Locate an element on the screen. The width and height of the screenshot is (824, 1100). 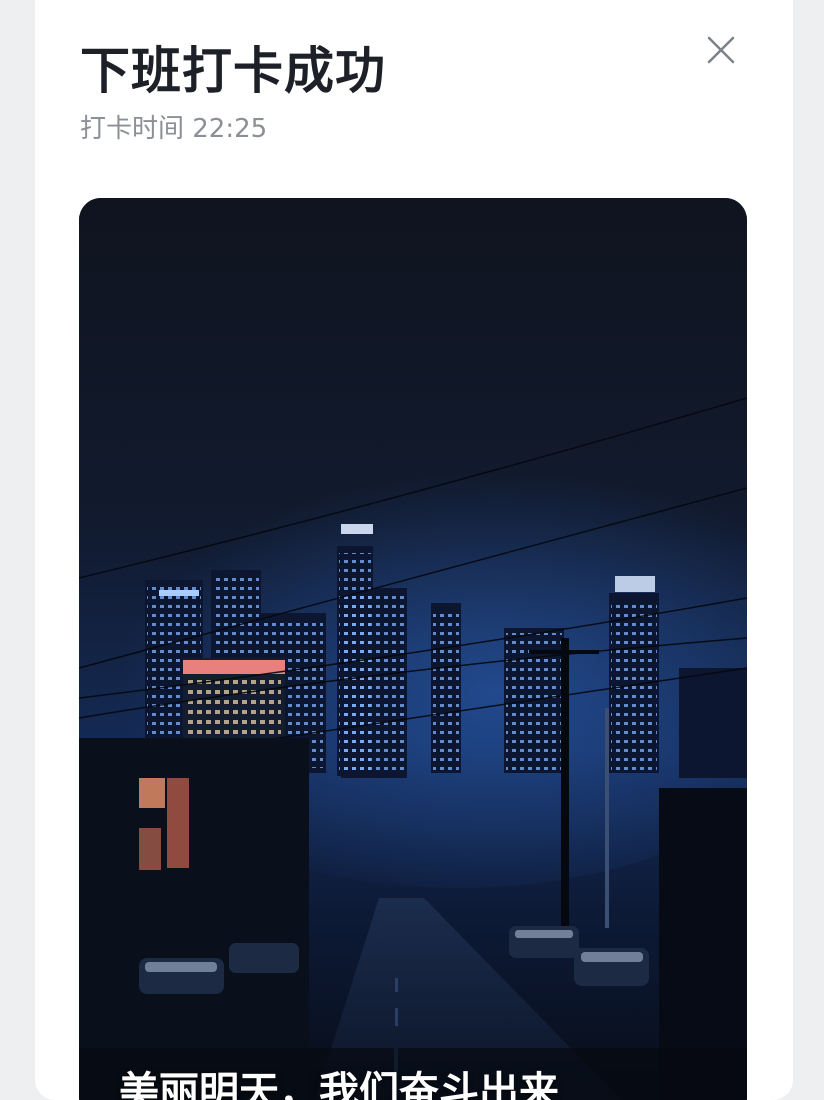
checkout-time-text: 打卡时间 22:25 is located at coordinates (174, 129).